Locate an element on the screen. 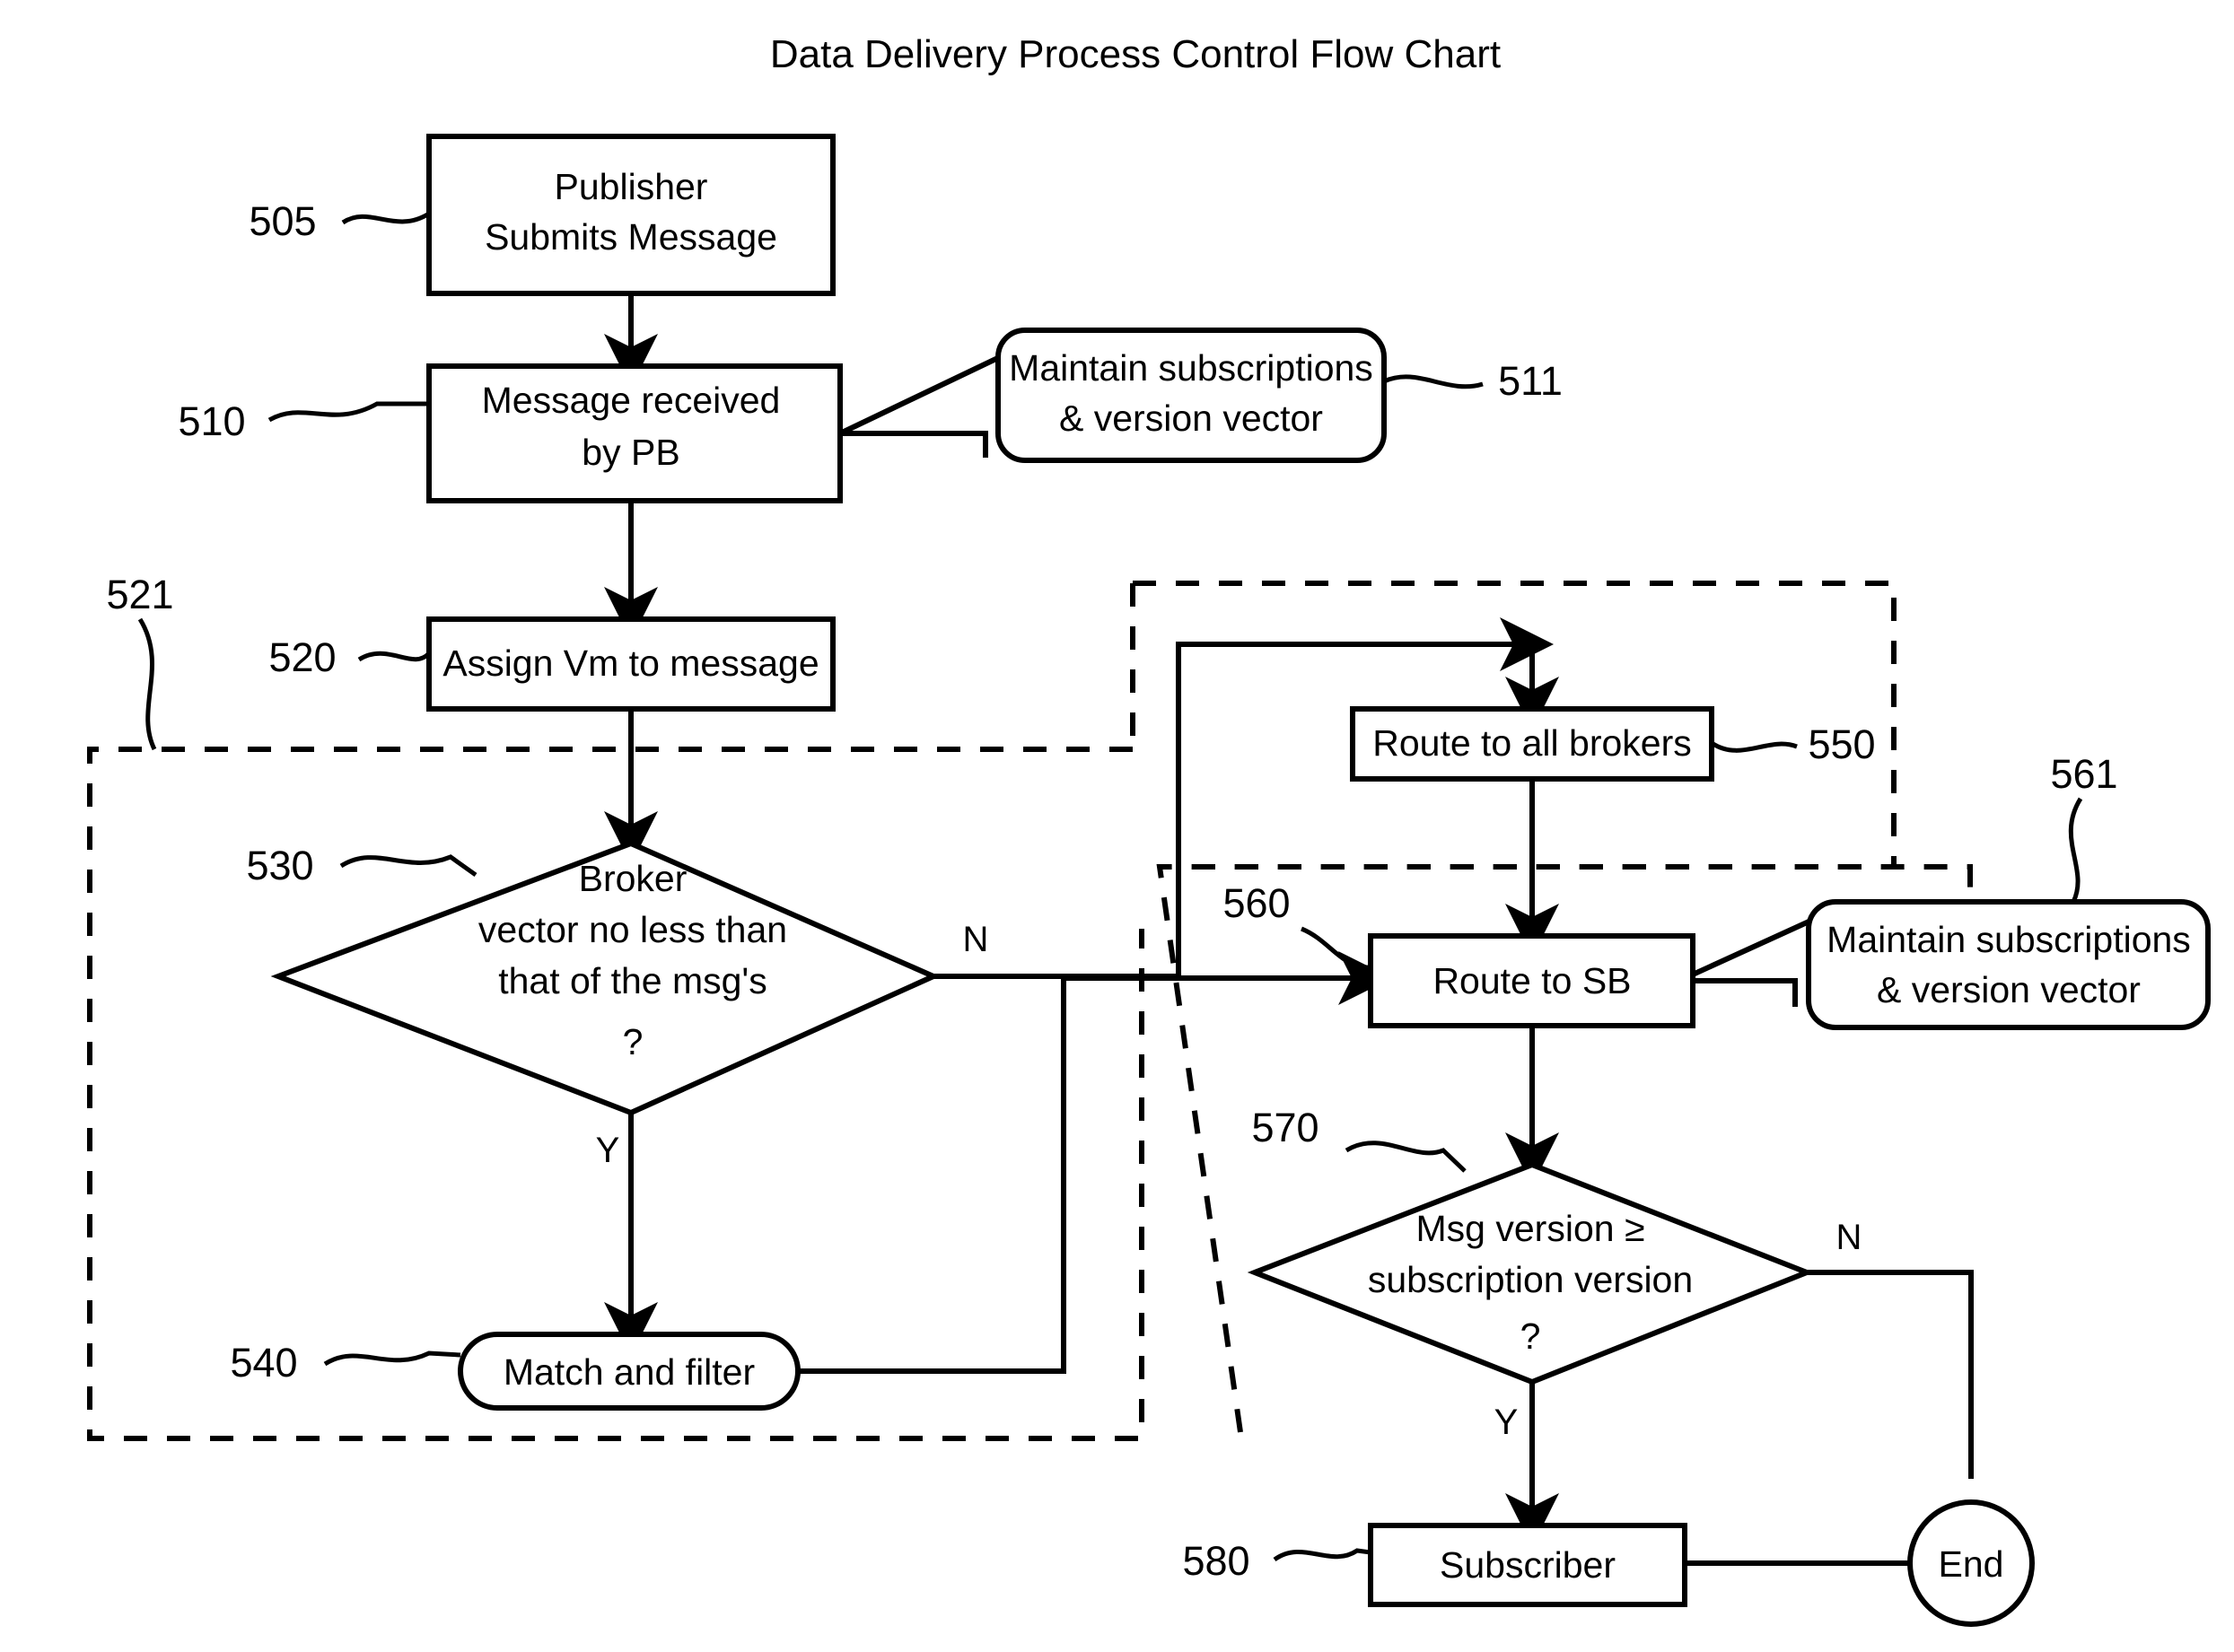  ref-520: 520 is located at coordinates (302, 657).